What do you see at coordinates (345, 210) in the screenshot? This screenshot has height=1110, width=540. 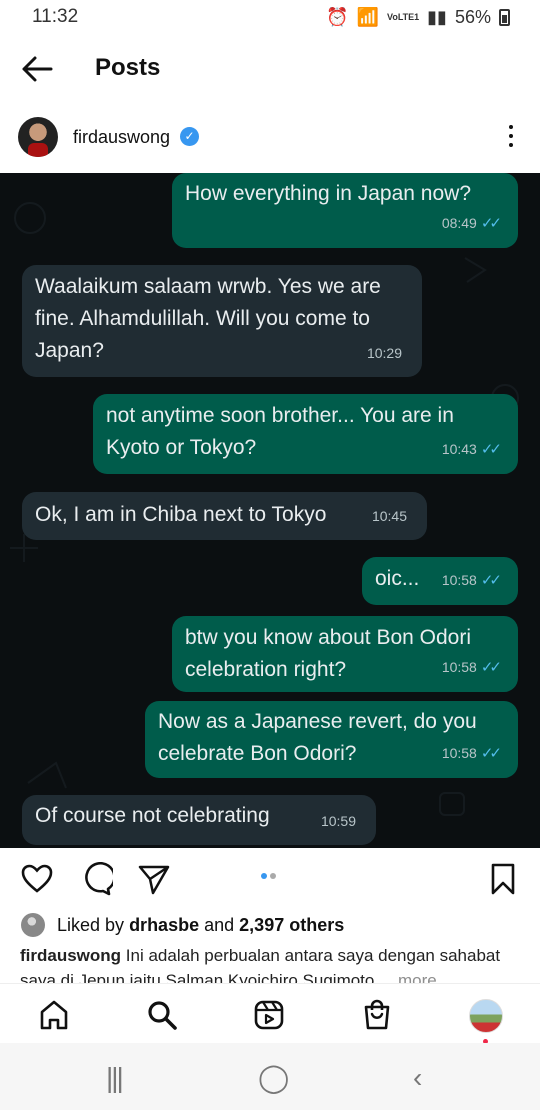 I see `chat-message-outgoing: How everything in Japan now? 08:49 ✓✓` at bounding box center [345, 210].